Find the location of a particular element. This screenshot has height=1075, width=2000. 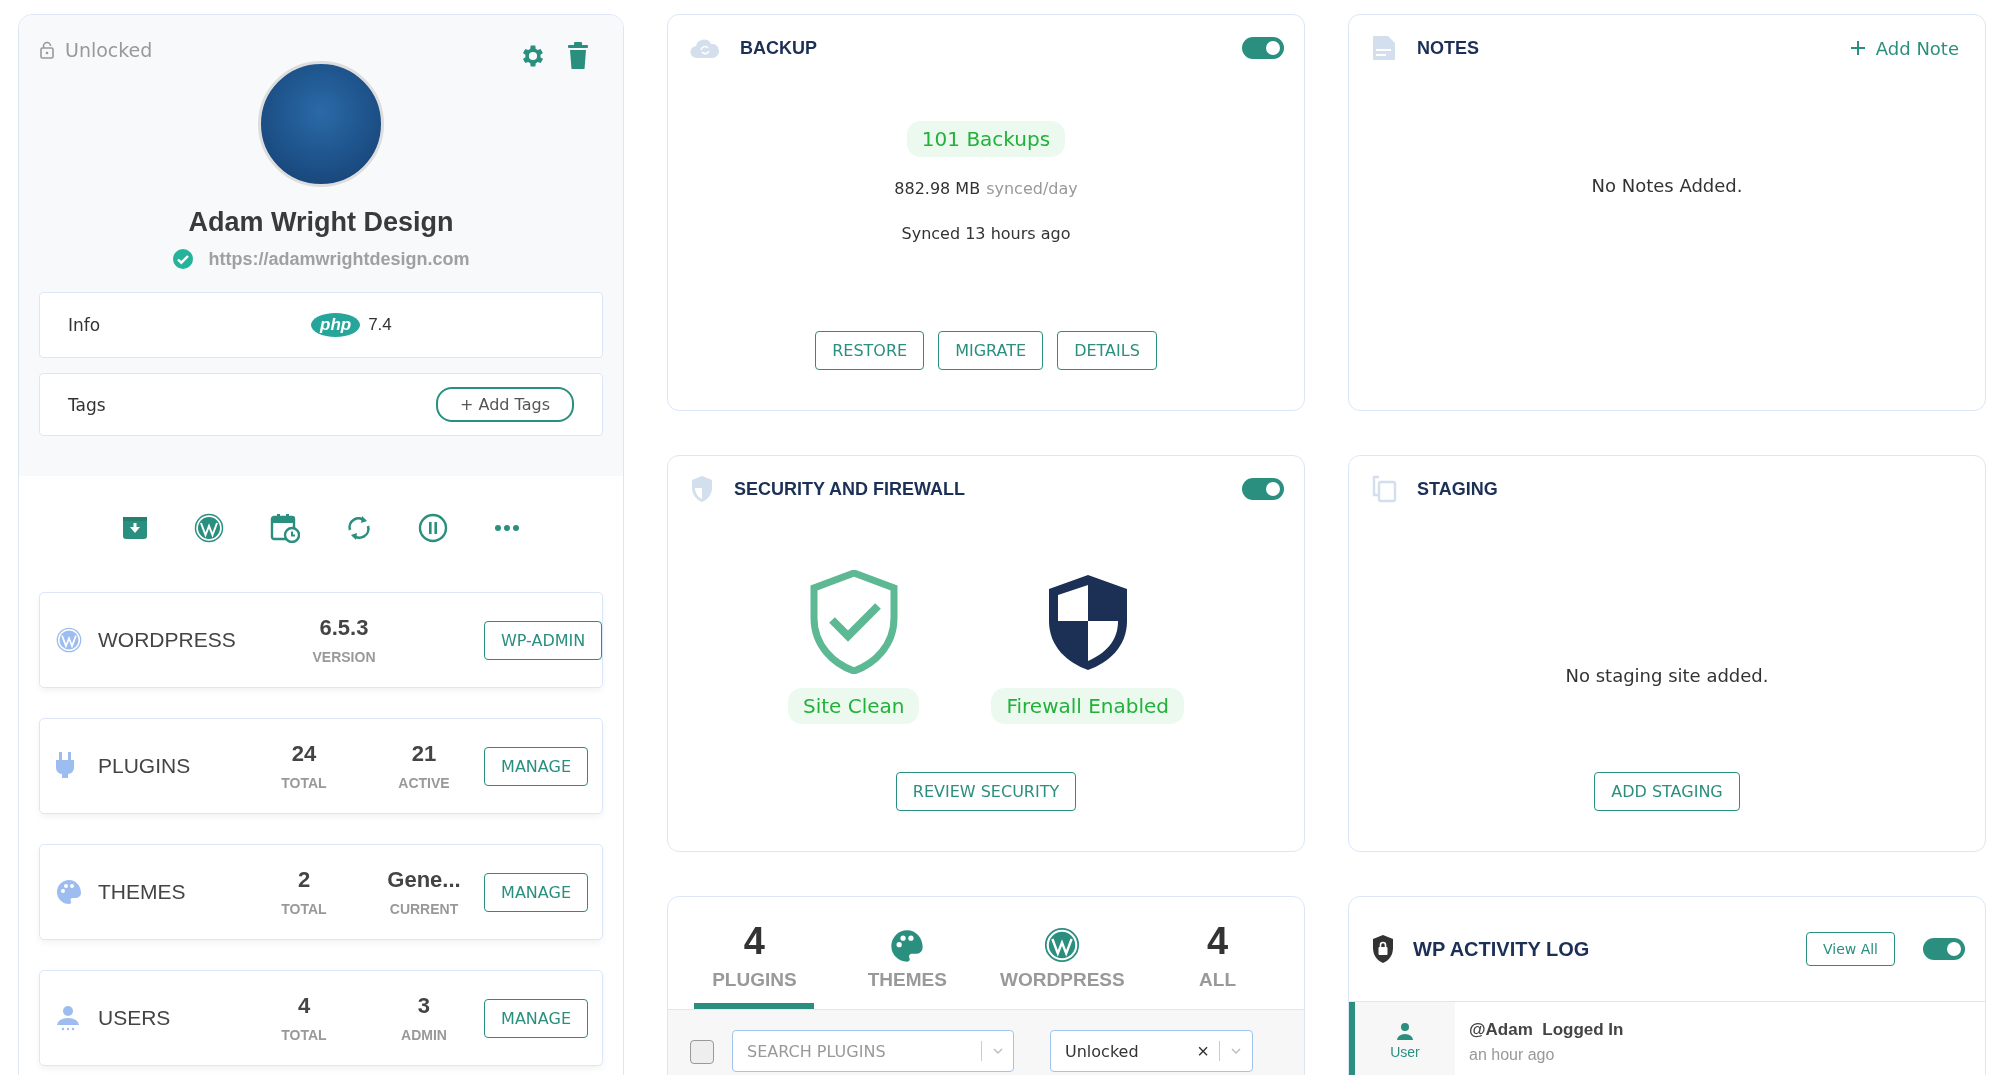

security-status-badge: Site Clean is located at coordinates (853, 706).